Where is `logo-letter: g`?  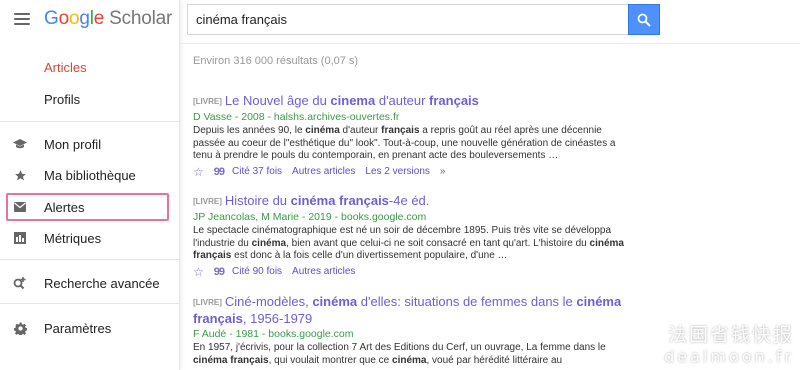
logo-letter: g is located at coordinates (84, 18).